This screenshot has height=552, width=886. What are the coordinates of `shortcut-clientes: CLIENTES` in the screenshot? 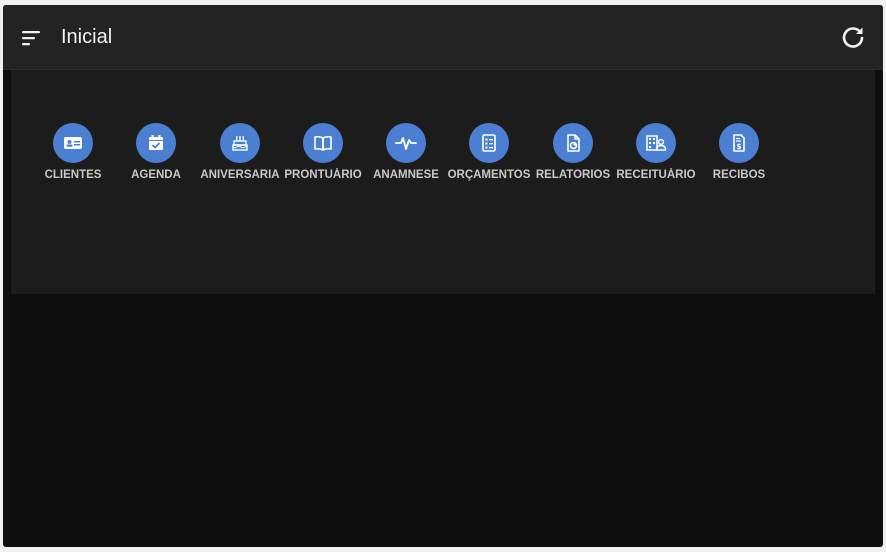 It's located at (73, 153).